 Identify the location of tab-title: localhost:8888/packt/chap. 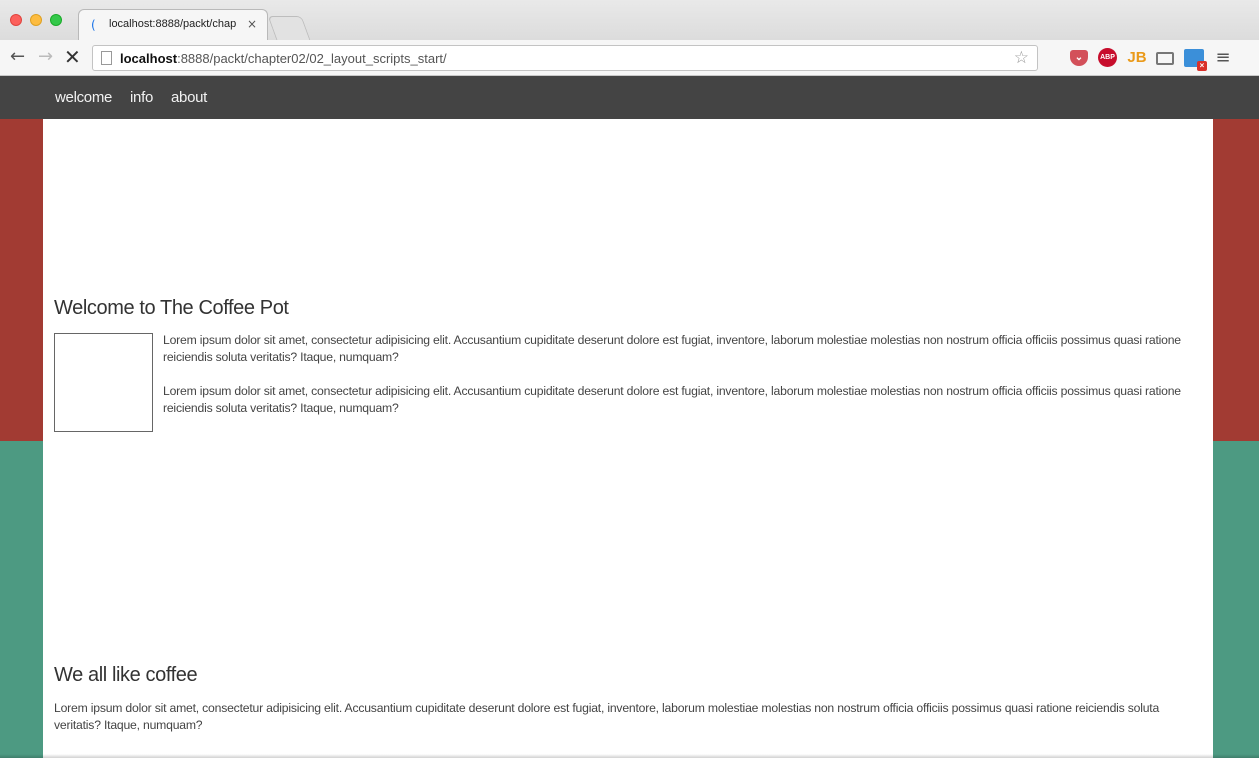
(173, 24).